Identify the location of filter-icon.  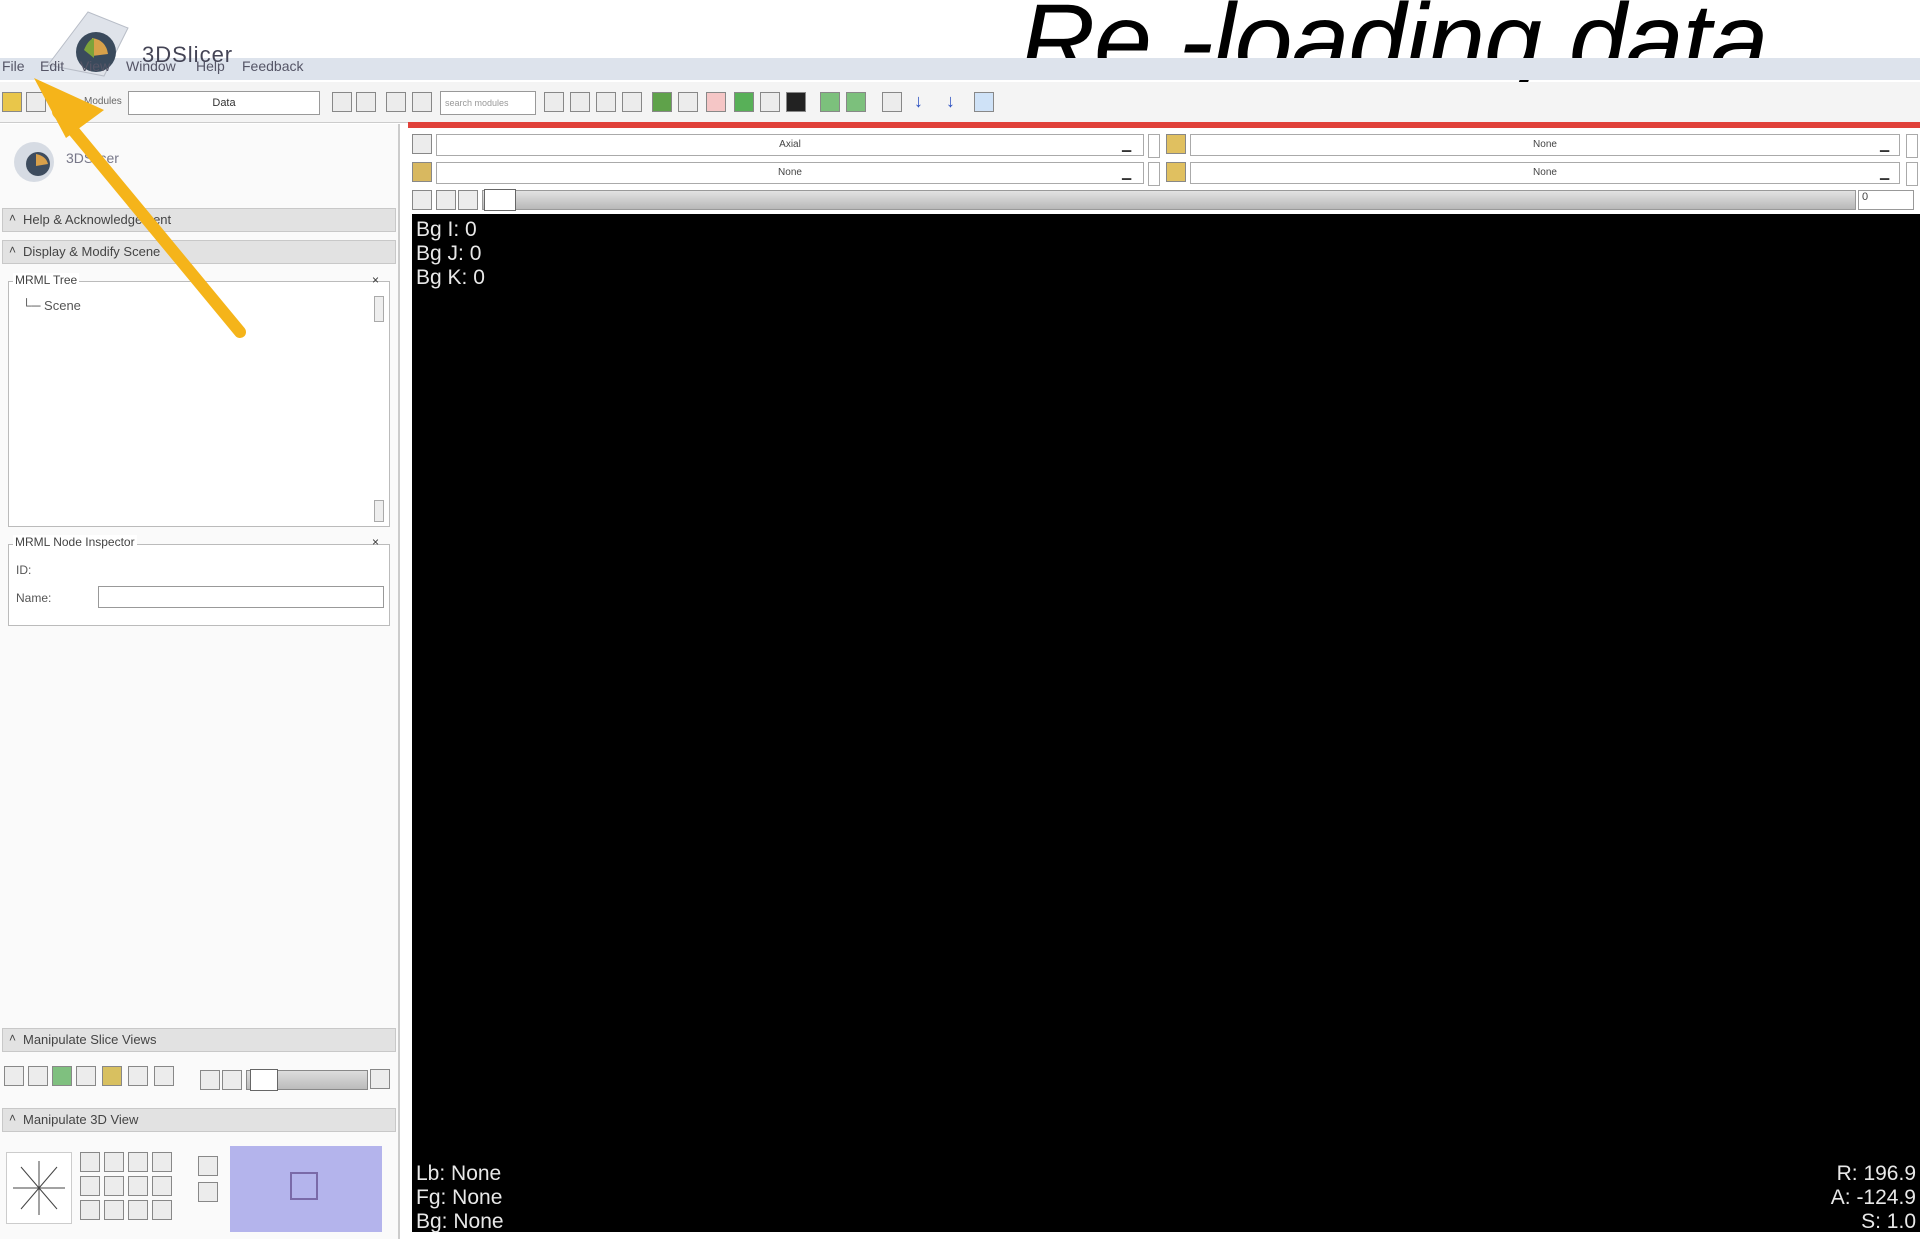
(468, 200).